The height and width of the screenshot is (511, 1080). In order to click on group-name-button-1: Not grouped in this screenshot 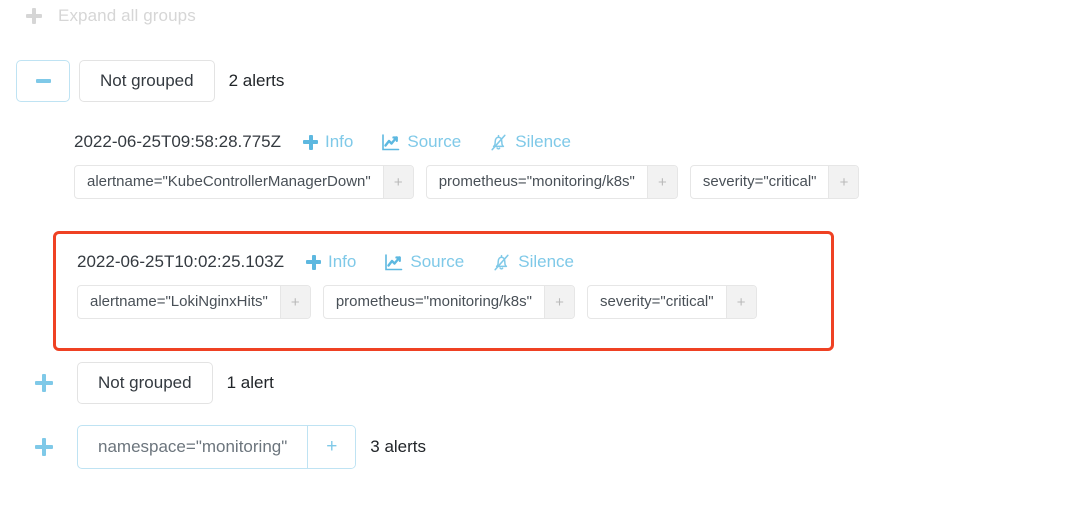, I will do `click(145, 383)`.